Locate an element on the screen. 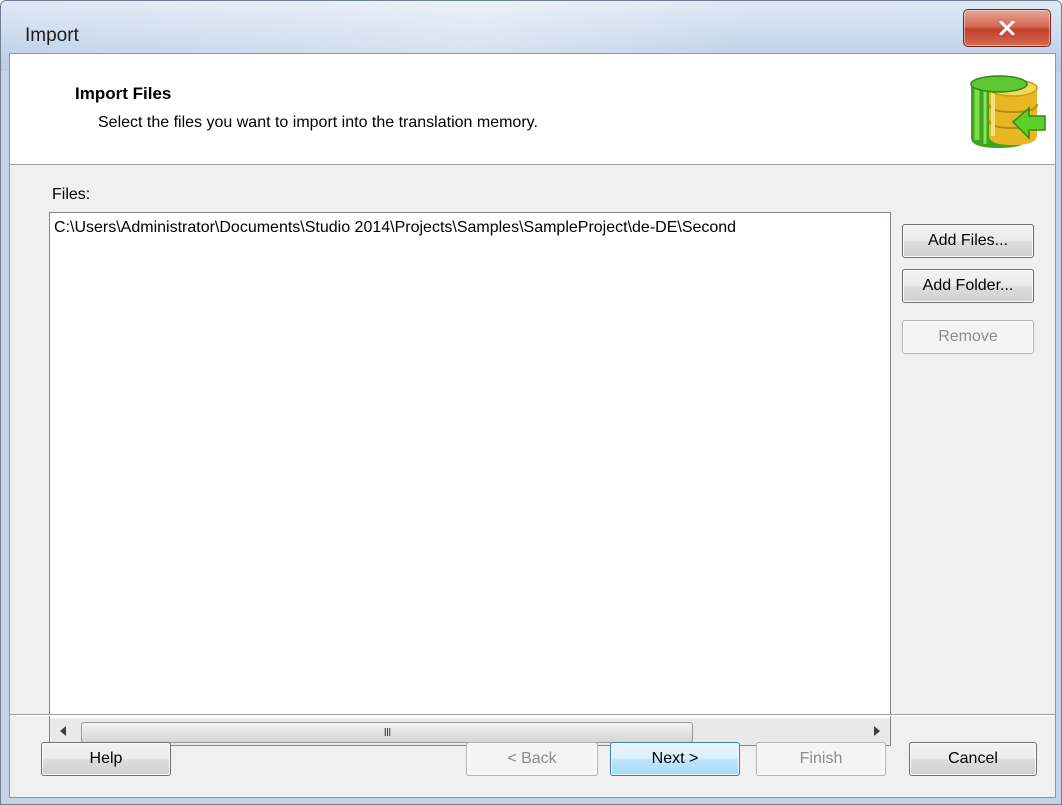 The image size is (1062, 805). database-import-icon is located at coordinates (1007, 113).